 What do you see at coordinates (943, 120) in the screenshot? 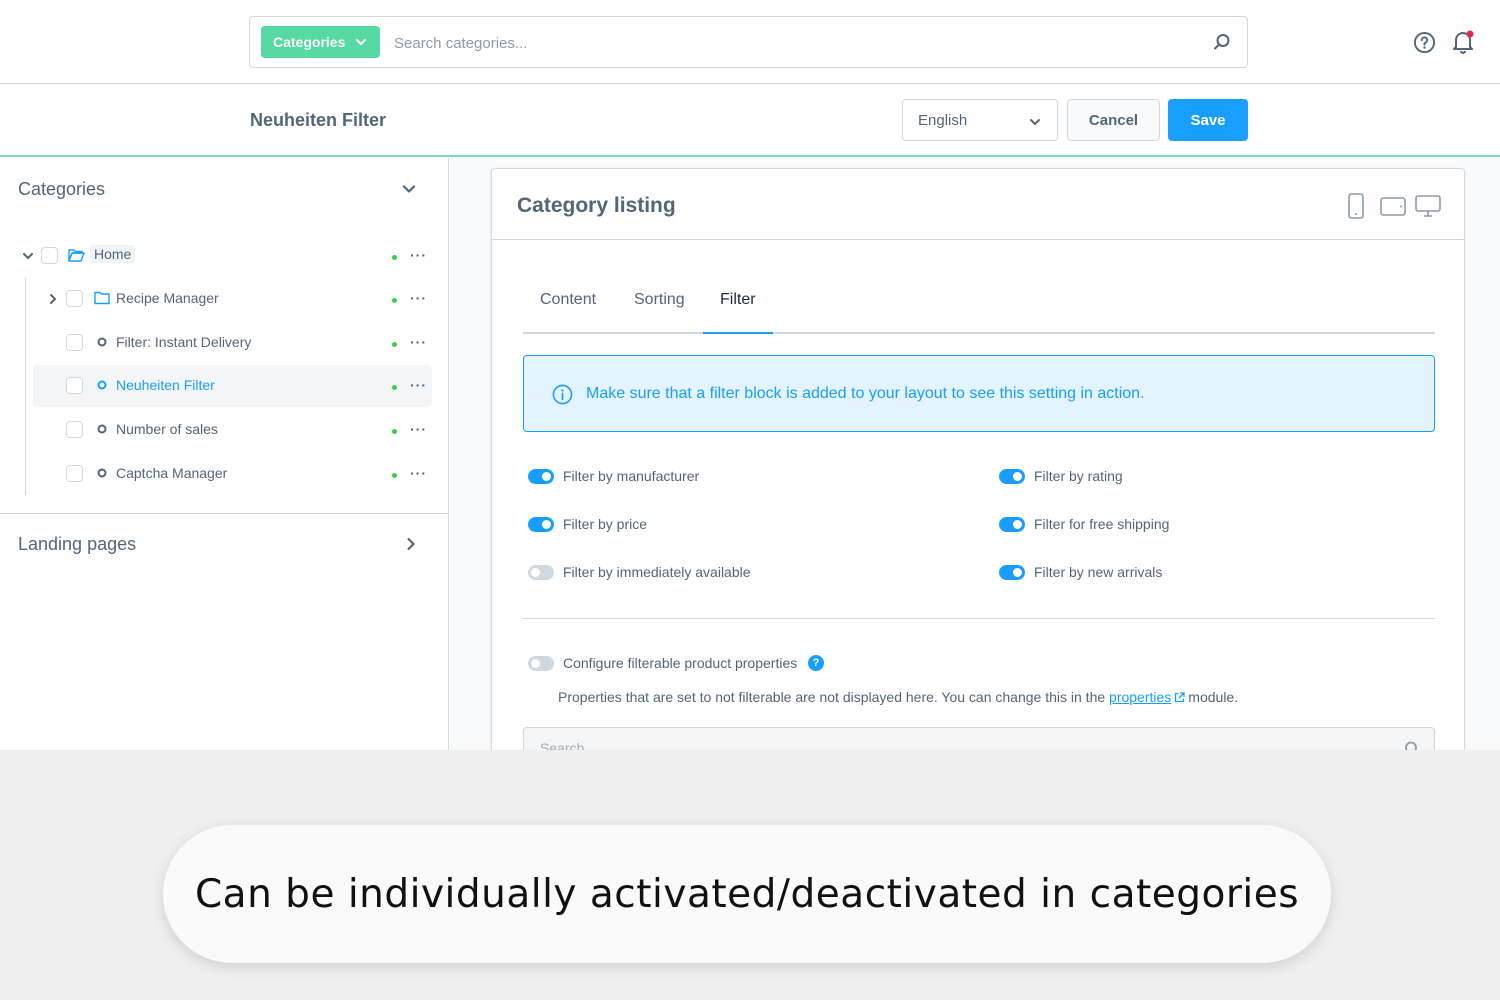
I see `language-value: English` at bounding box center [943, 120].